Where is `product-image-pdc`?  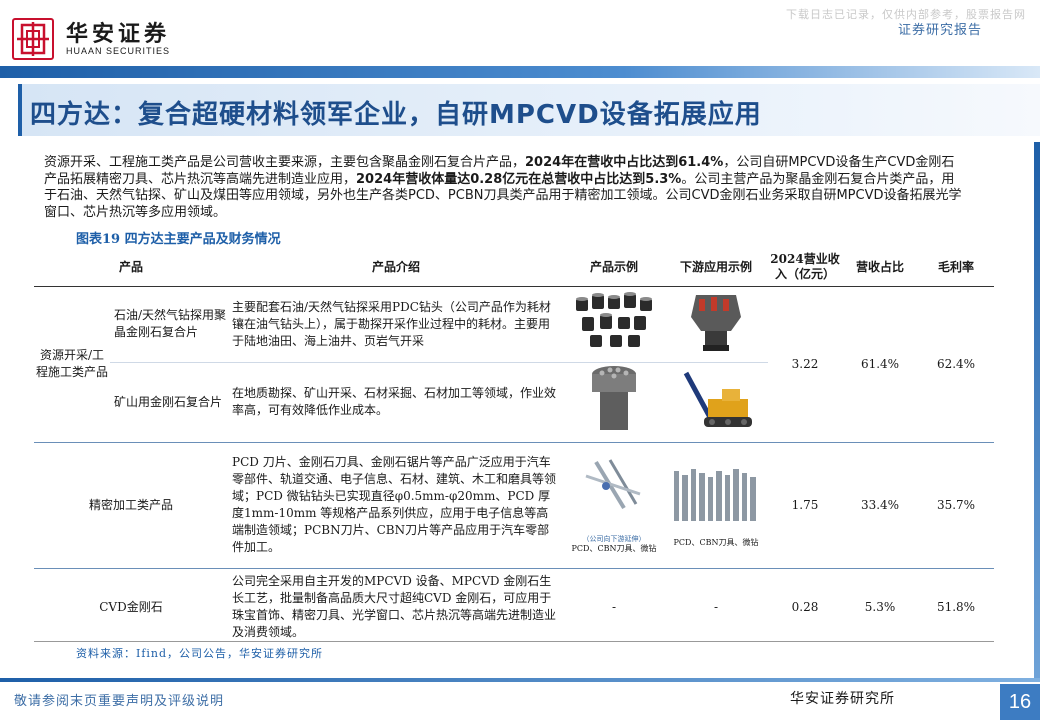
product-image-pdc is located at coordinates (614, 324).